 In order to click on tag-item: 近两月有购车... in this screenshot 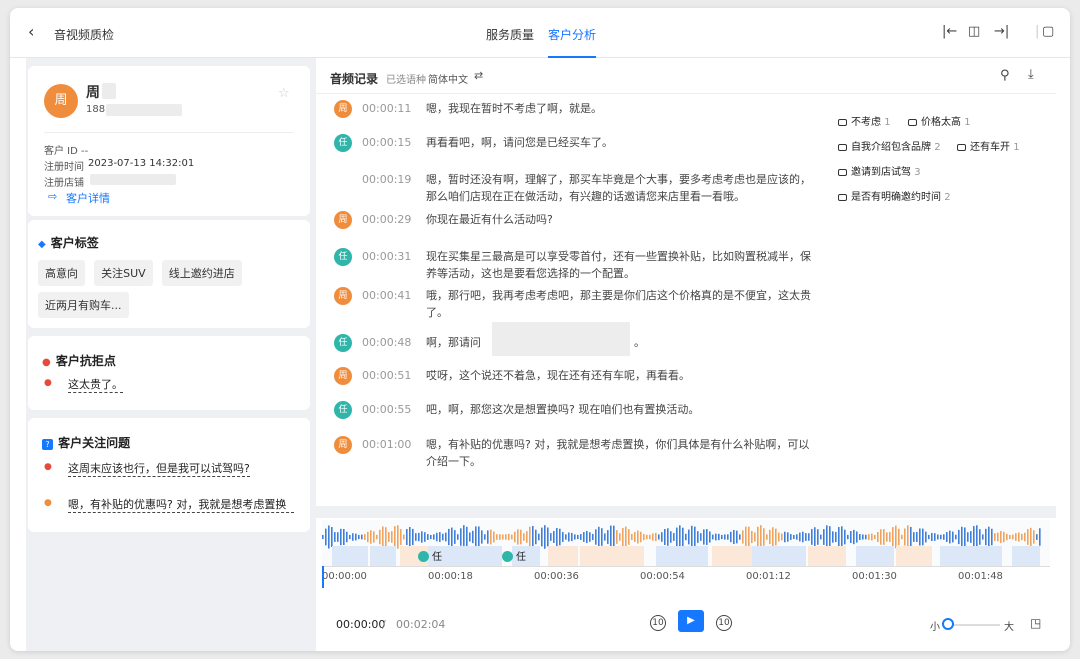, I will do `click(83, 305)`.